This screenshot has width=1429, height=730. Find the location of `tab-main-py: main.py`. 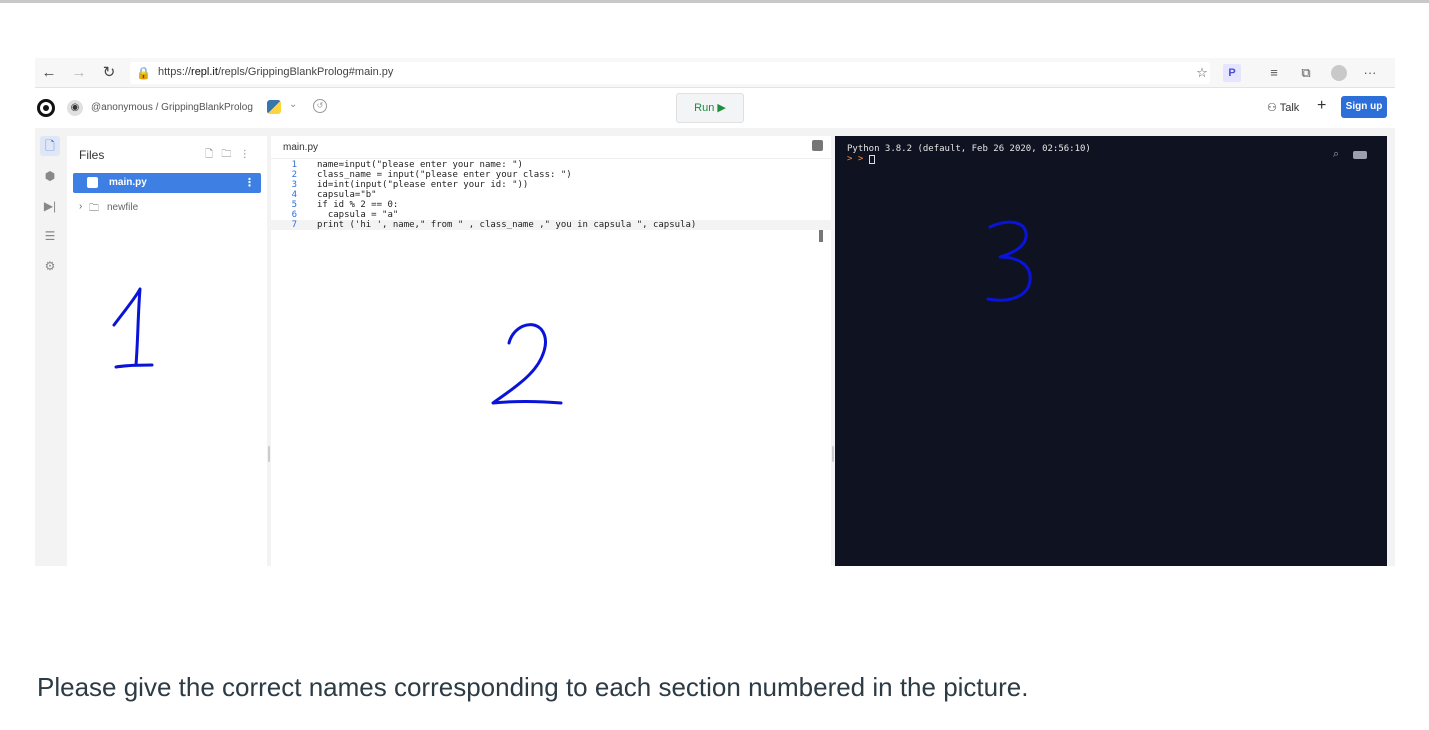

tab-main-py: main.py is located at coordinates (301, 149).